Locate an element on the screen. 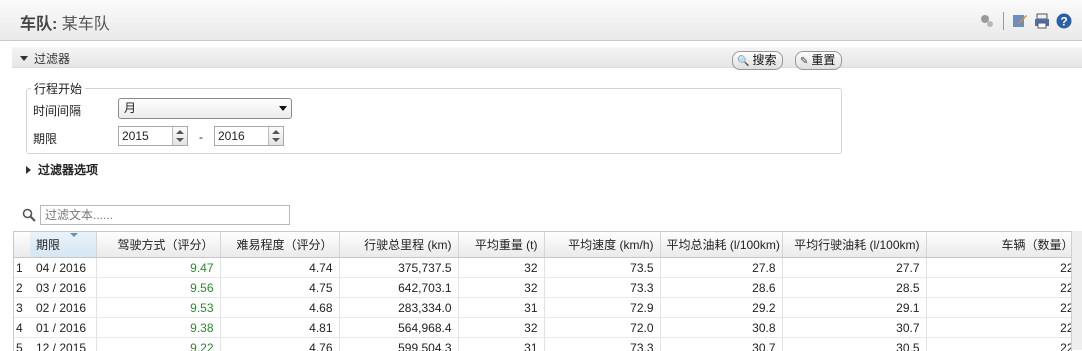  cell-difficulty: 4.75 is located at coordinates (279, 288).